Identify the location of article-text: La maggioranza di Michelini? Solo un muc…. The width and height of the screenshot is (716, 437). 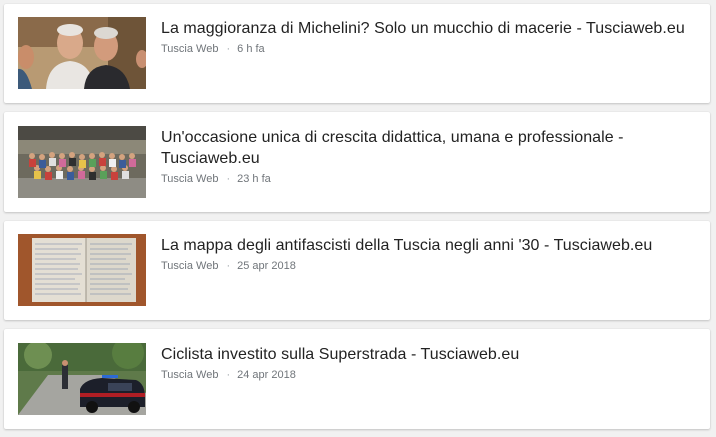
(429, 37).